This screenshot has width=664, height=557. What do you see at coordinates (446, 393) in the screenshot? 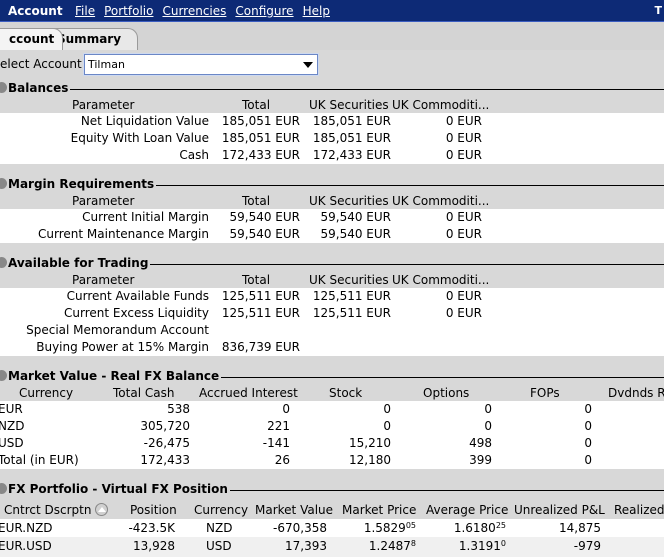
I see `col-header: Options` at bounding box center [446, 393].